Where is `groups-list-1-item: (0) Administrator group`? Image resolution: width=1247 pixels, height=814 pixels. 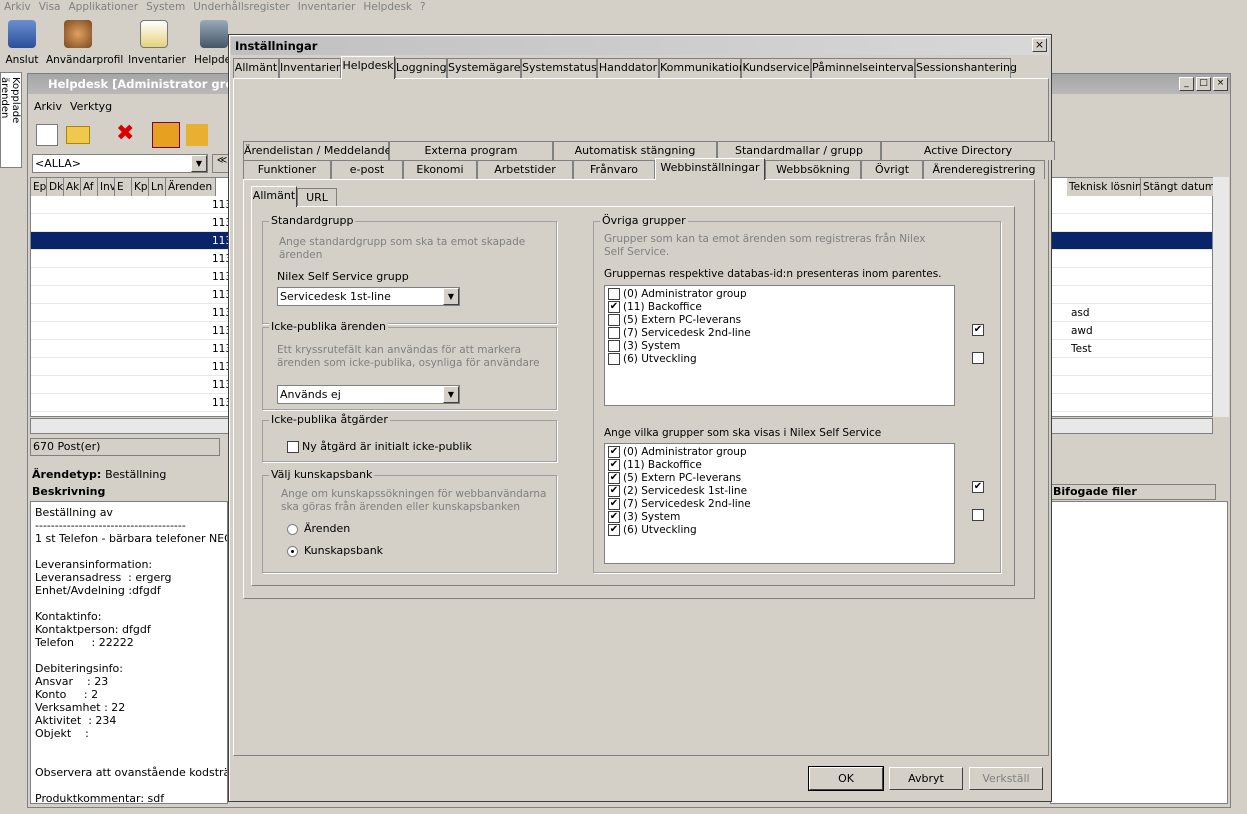
groups-list-1-item: (0) Administrator group is located at coordinates (779, 294).